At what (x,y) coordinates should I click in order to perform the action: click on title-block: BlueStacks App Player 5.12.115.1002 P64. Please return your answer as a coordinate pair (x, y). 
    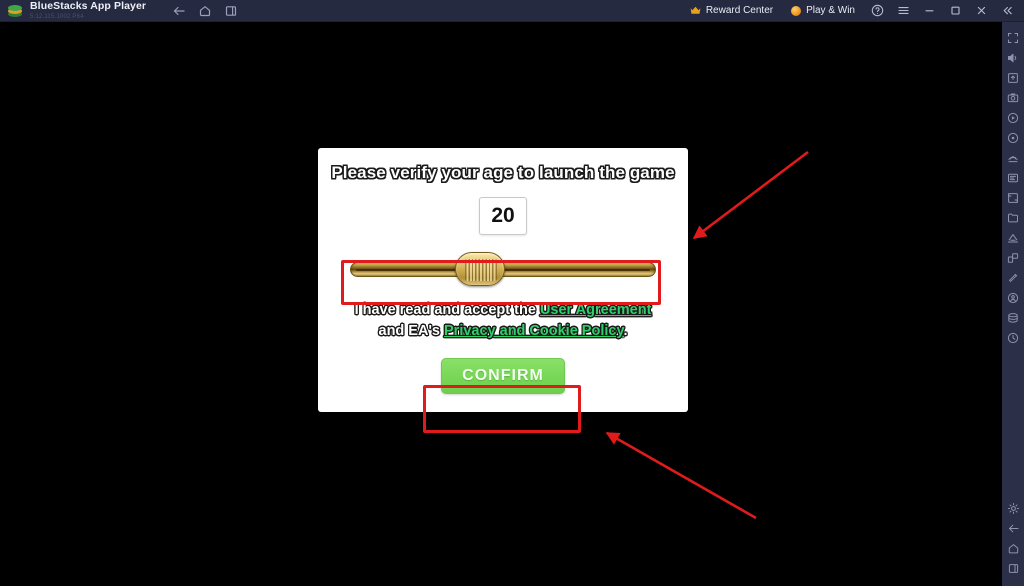
    Looking at the image, I should click on (88, 10).